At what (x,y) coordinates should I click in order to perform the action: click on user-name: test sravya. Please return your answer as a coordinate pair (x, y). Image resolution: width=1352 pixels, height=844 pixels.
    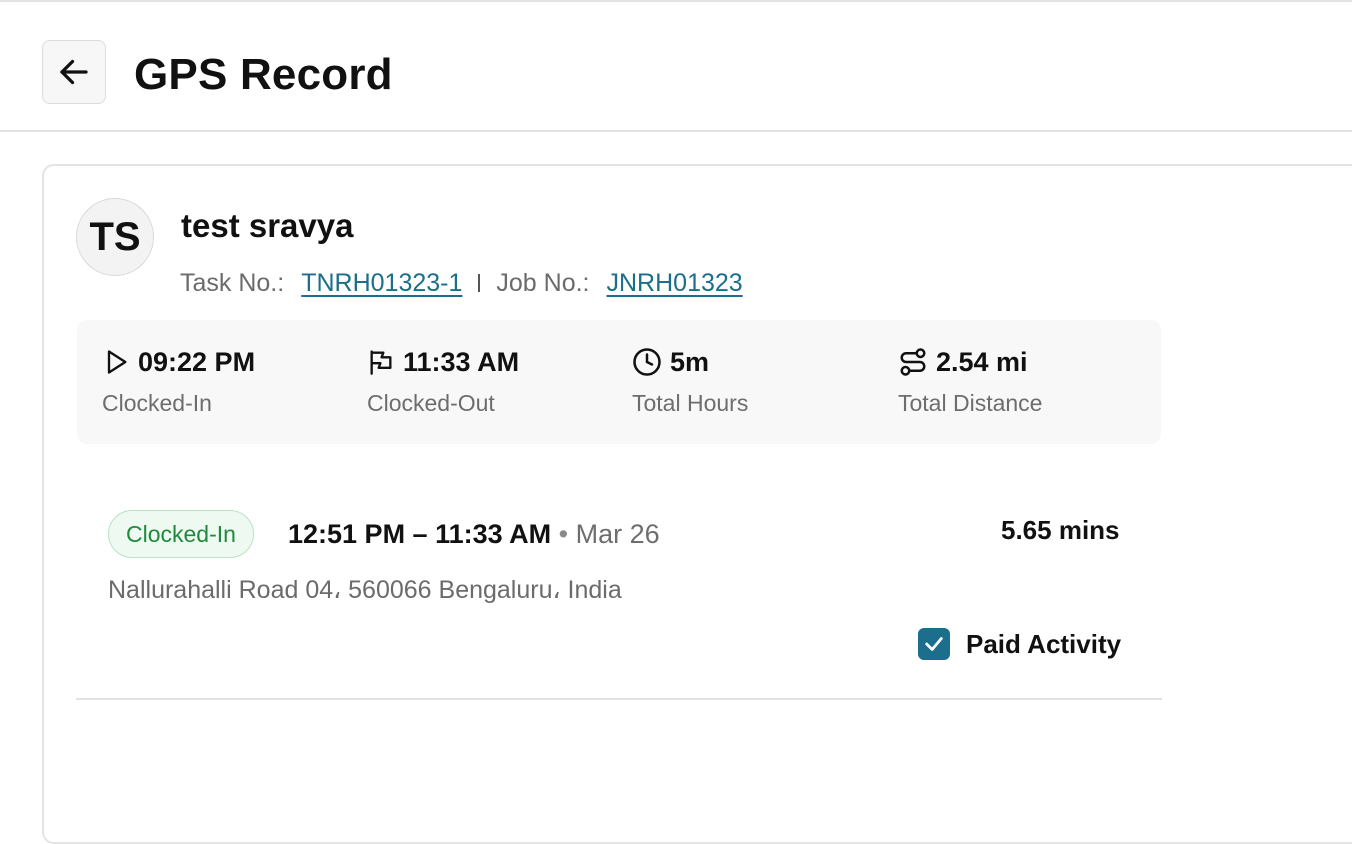
    Looking at the image, I should click on (267, 225).